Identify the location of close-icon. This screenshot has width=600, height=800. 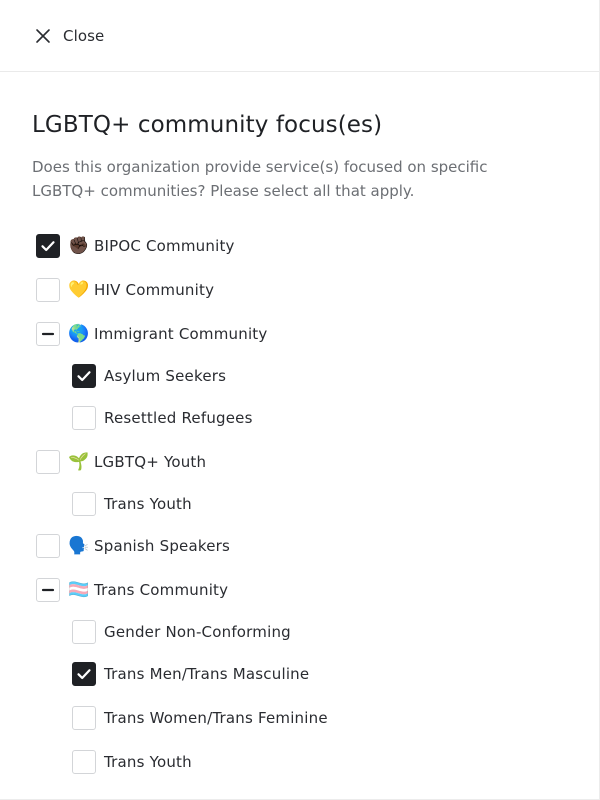
(43, 36).